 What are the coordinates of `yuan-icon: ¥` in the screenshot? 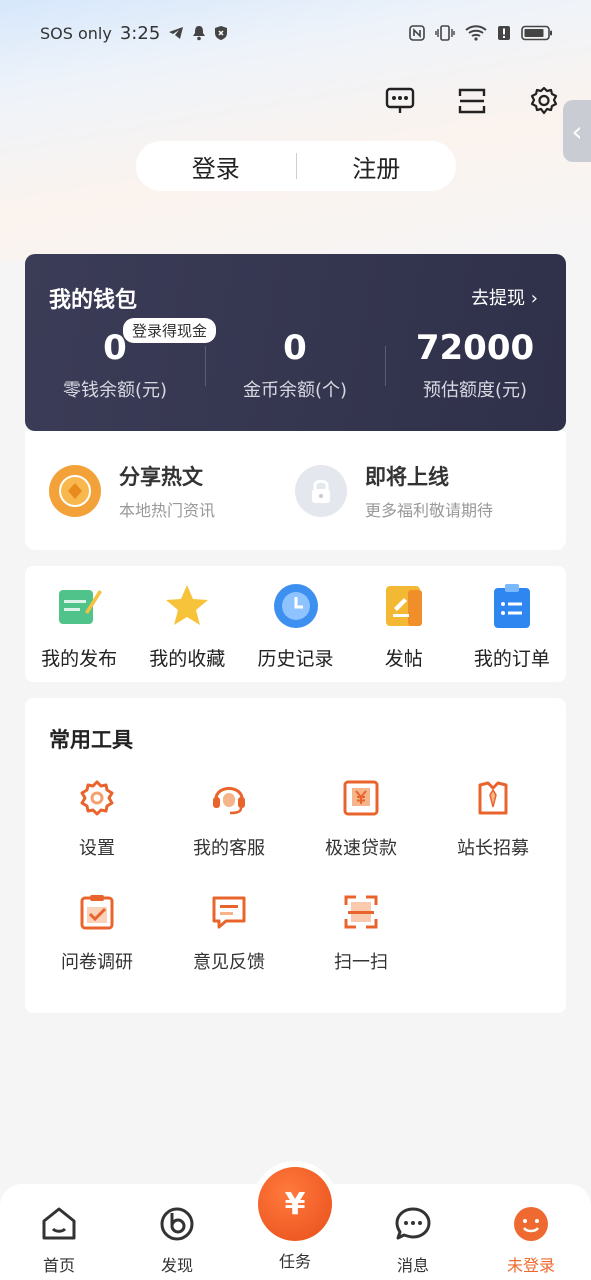 It's located at (295, 1204).